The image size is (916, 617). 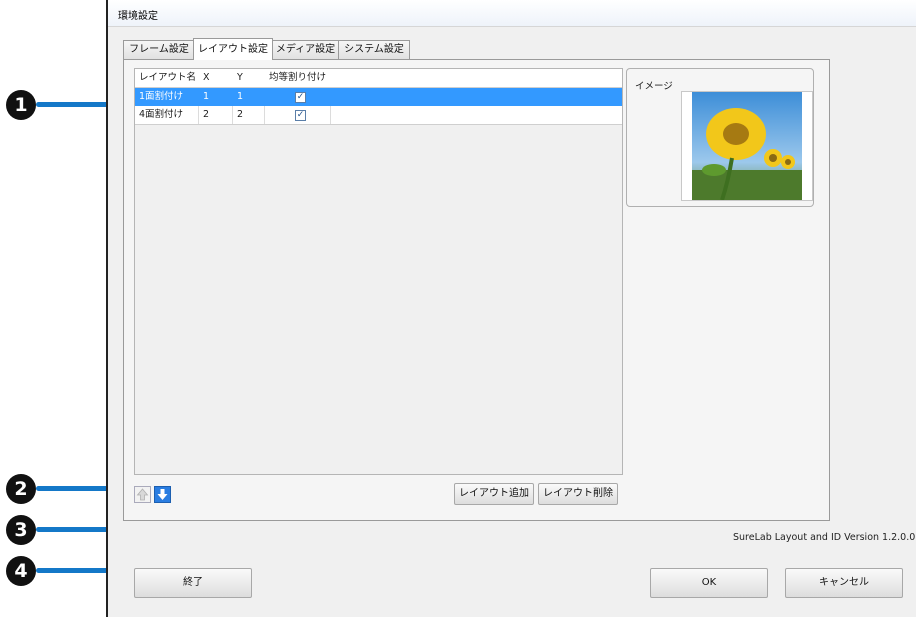 What do you see at coordinates (233, 49) in the screenshot?
I see `tab-layout-settings: レイアウト設定` at bounding box center [233, 49].